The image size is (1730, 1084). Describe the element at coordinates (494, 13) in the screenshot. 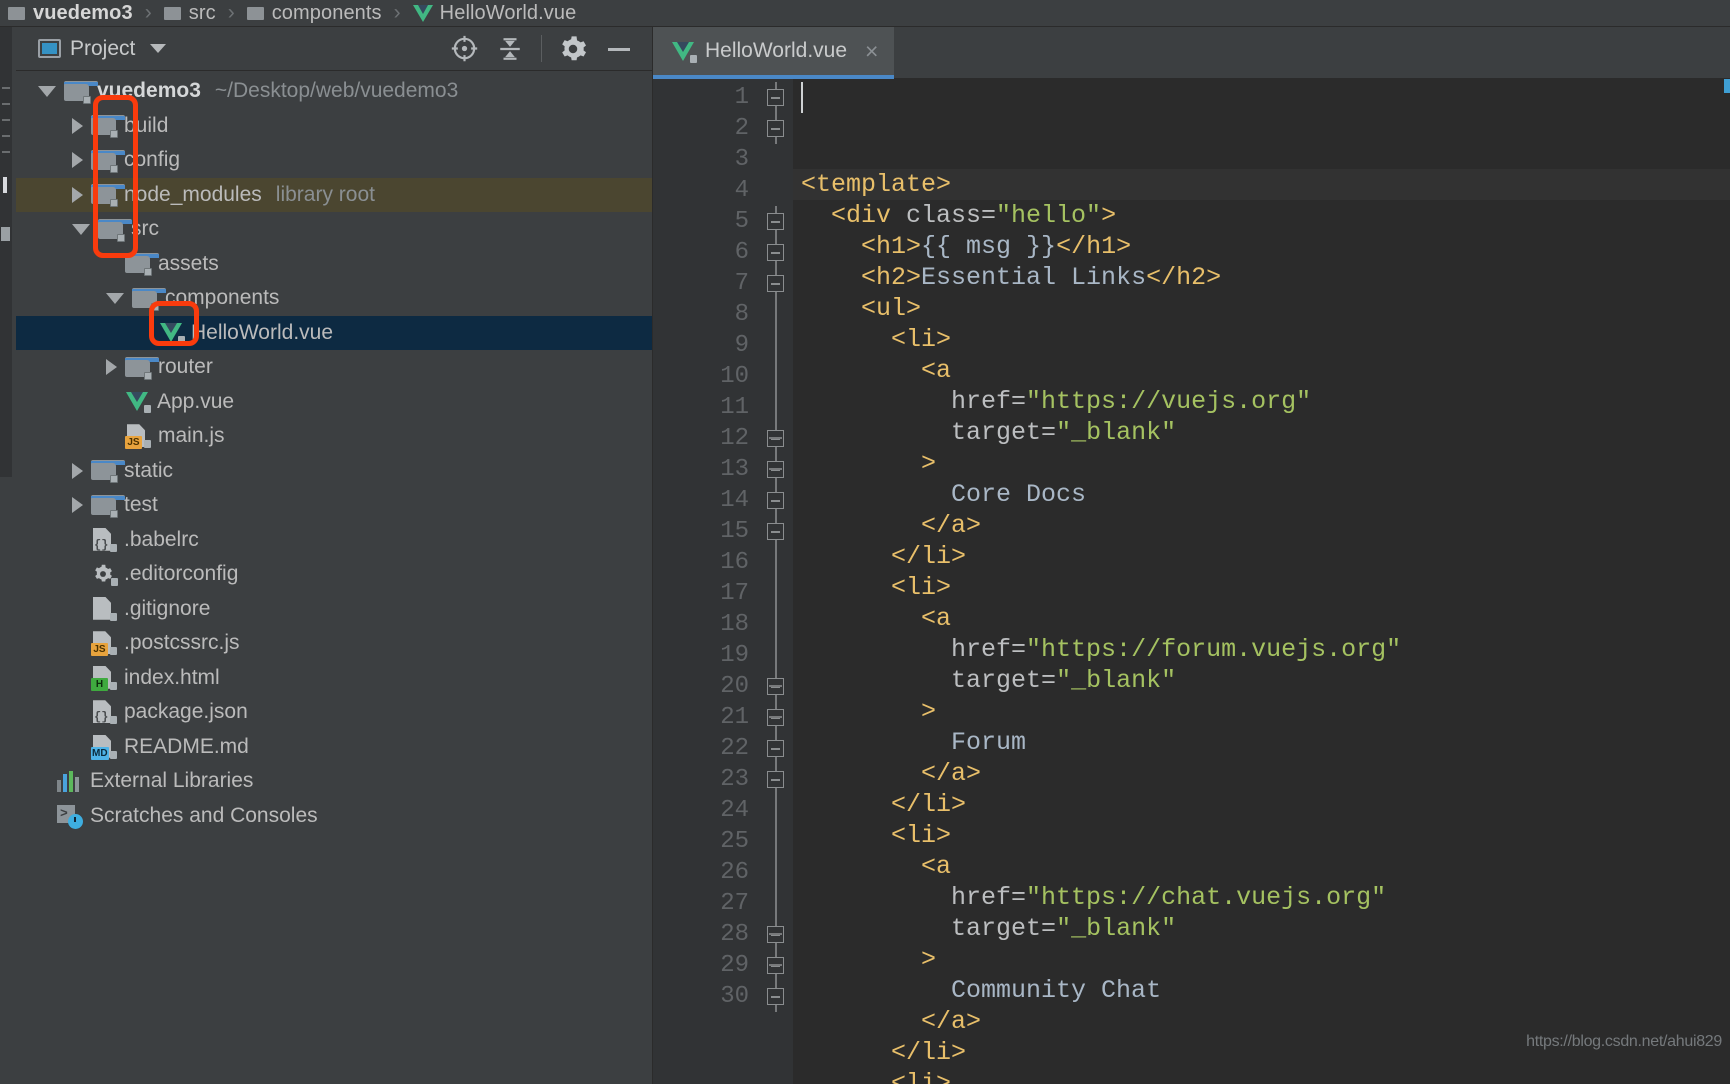

I see `breadcrumb-item-helloworld: HelloWorld.vue` at that location.